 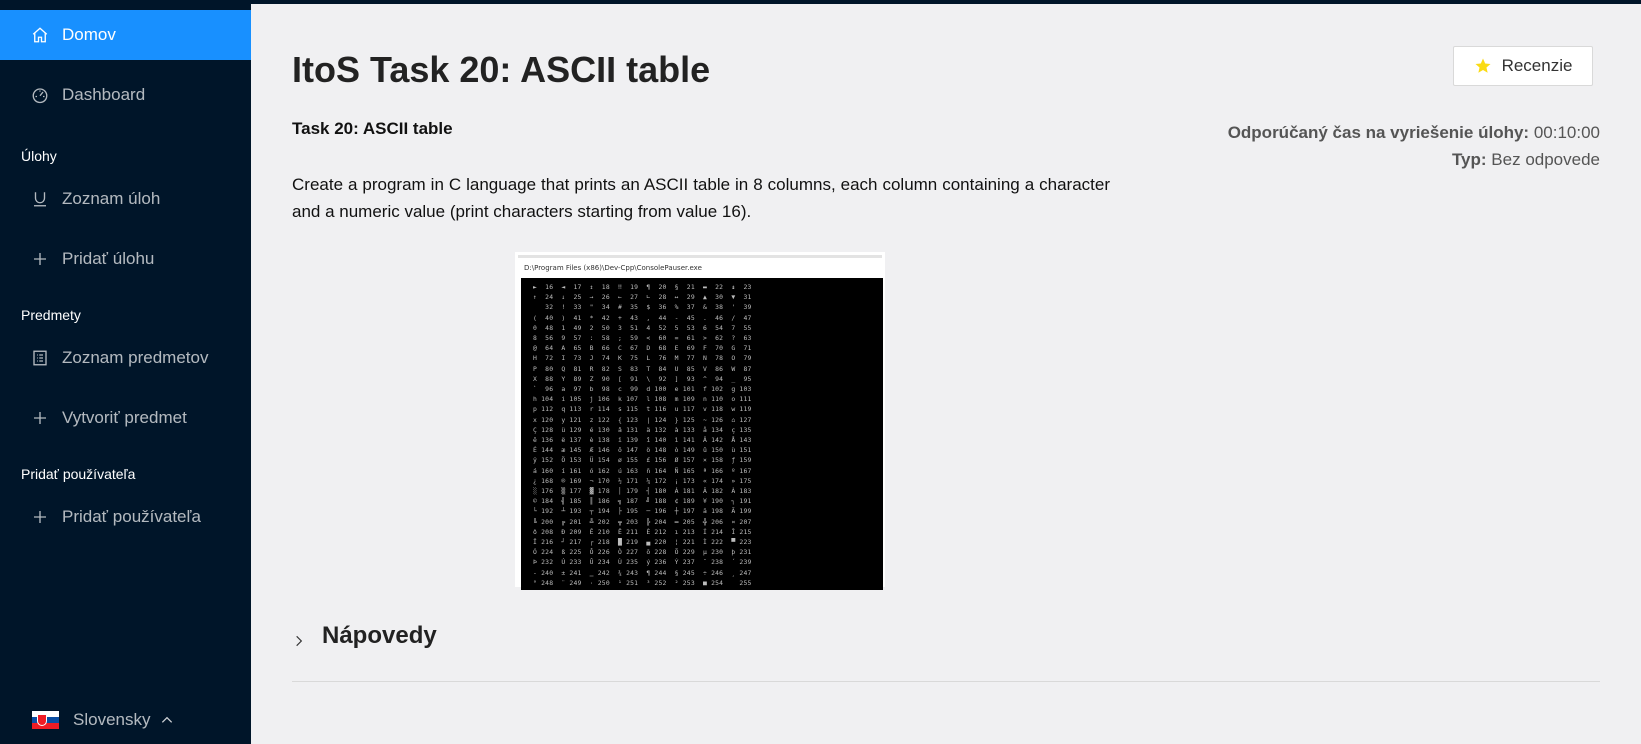 I want to click on sidebar-item-zoznam-predmetov: Zoznam predmetov, so click(x=125, y=358).